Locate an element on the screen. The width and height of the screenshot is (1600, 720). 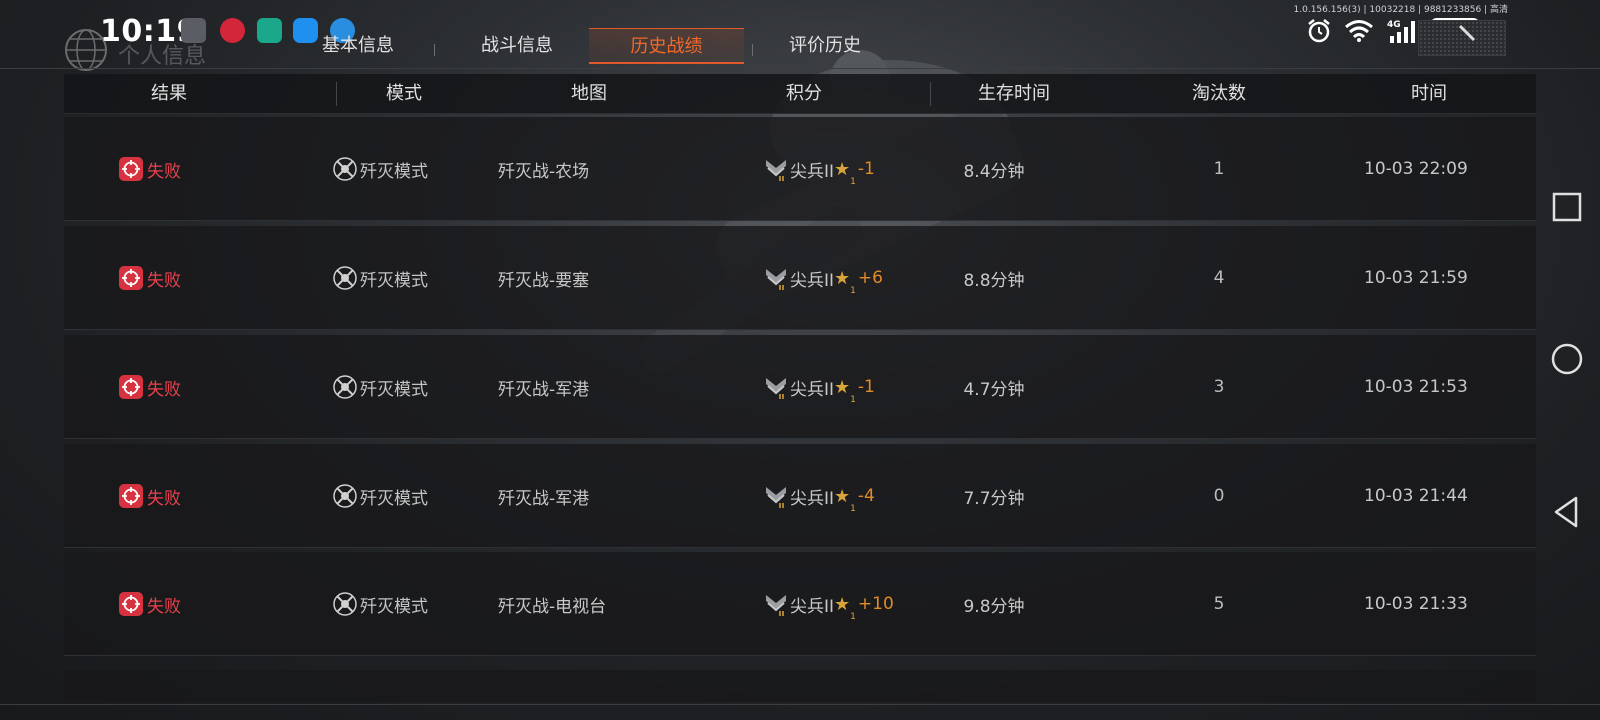
tab-review-history: 评价历史 is located at coordinates (825, 46).